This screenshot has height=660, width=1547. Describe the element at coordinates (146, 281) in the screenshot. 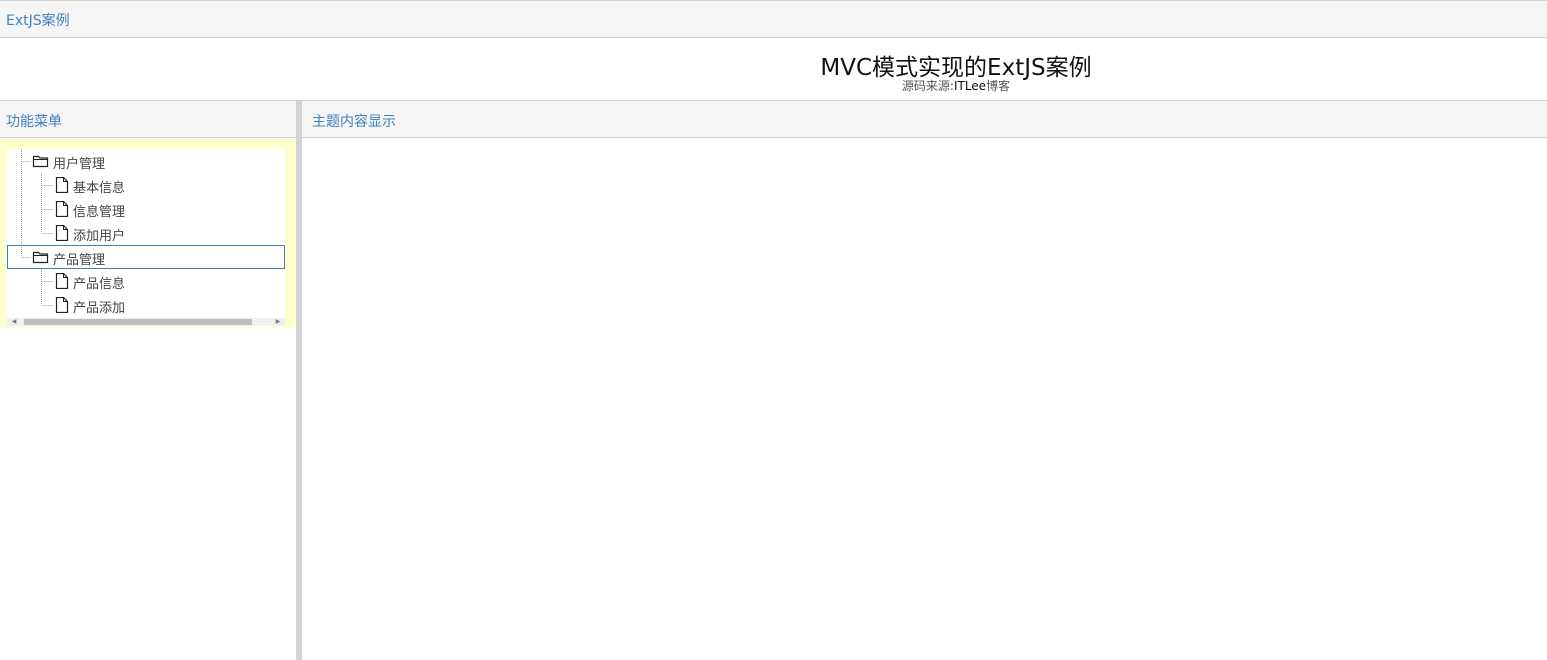

I see `tree-leaf-product-info: 产品信息` at that location.